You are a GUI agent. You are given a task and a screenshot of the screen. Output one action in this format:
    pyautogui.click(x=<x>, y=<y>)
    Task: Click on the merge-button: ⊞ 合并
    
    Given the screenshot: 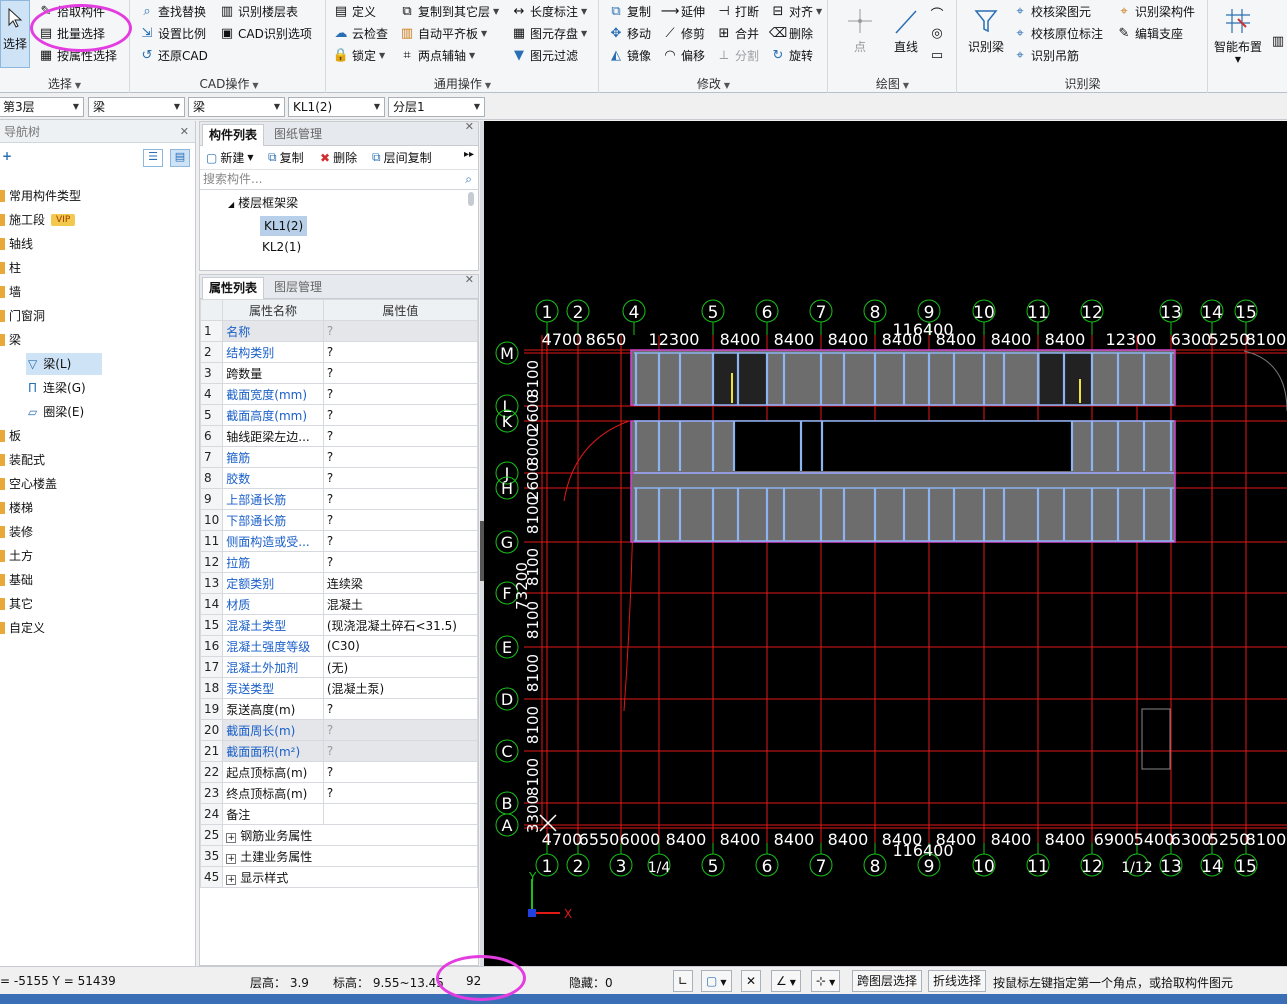 What is the action you would take?
    pyautogui.click(x=737, y=33)
    